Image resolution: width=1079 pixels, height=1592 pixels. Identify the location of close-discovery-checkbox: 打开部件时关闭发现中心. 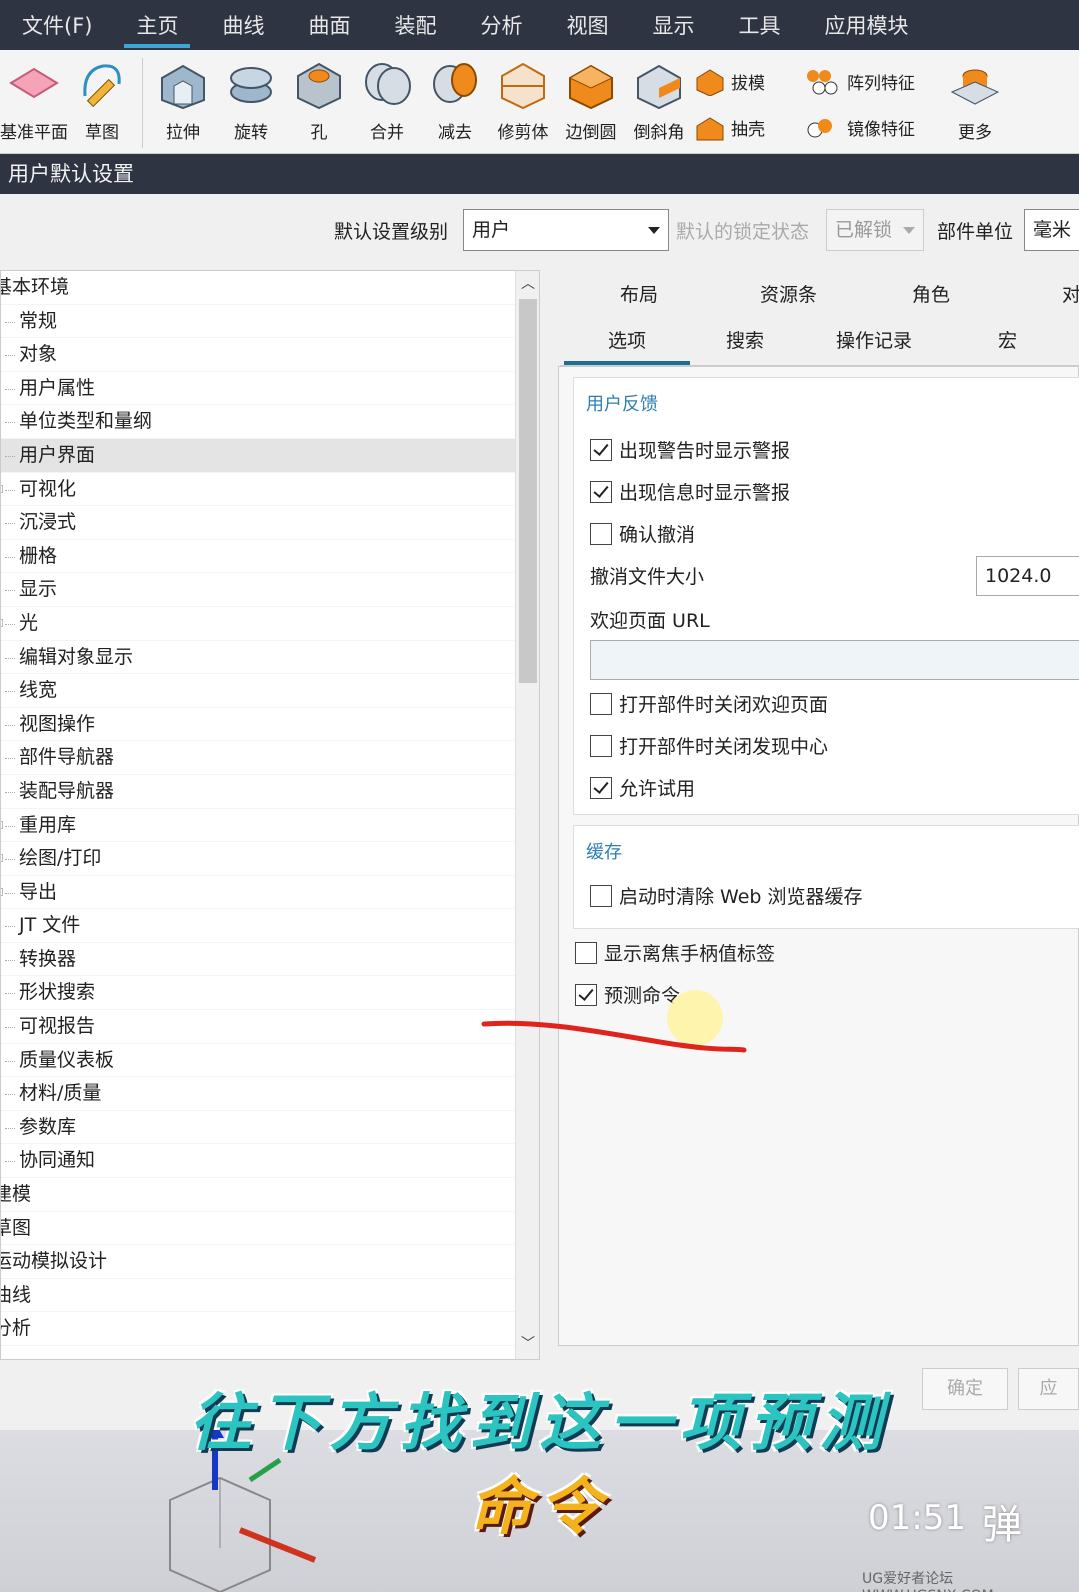
(709, 745).